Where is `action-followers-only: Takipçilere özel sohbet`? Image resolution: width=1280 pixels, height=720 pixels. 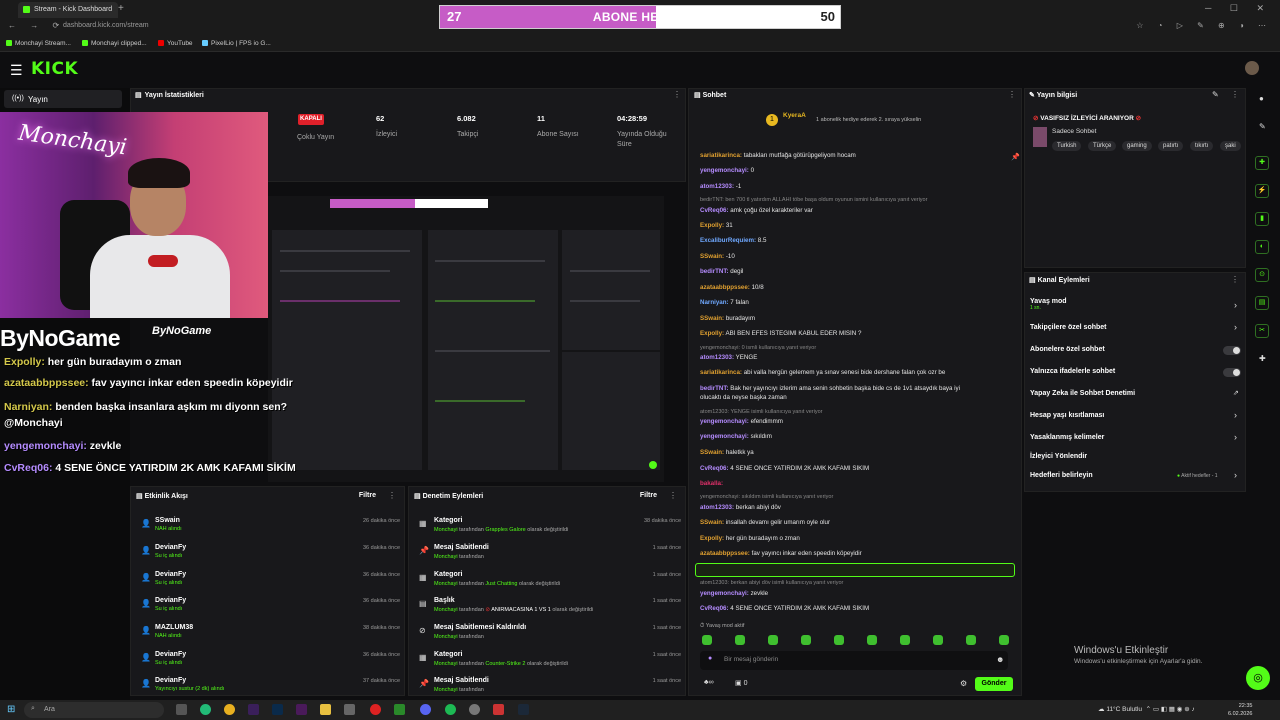 action-followers-only: Takipçilere özel sohbet is located at coordinates (1068, 327).